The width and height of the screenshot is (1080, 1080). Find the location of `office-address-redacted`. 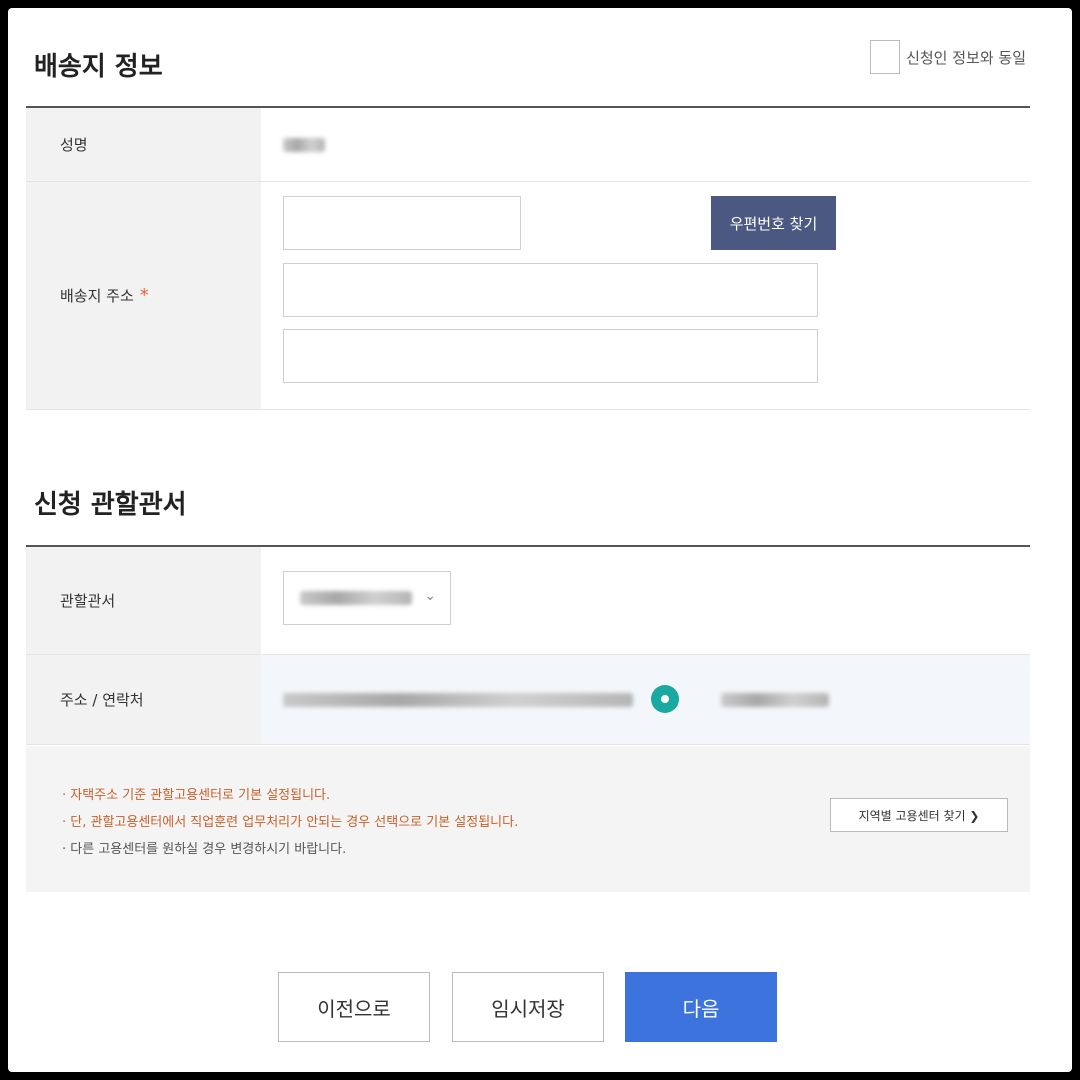

office-address-redacted is located at coordinates (458, 700).